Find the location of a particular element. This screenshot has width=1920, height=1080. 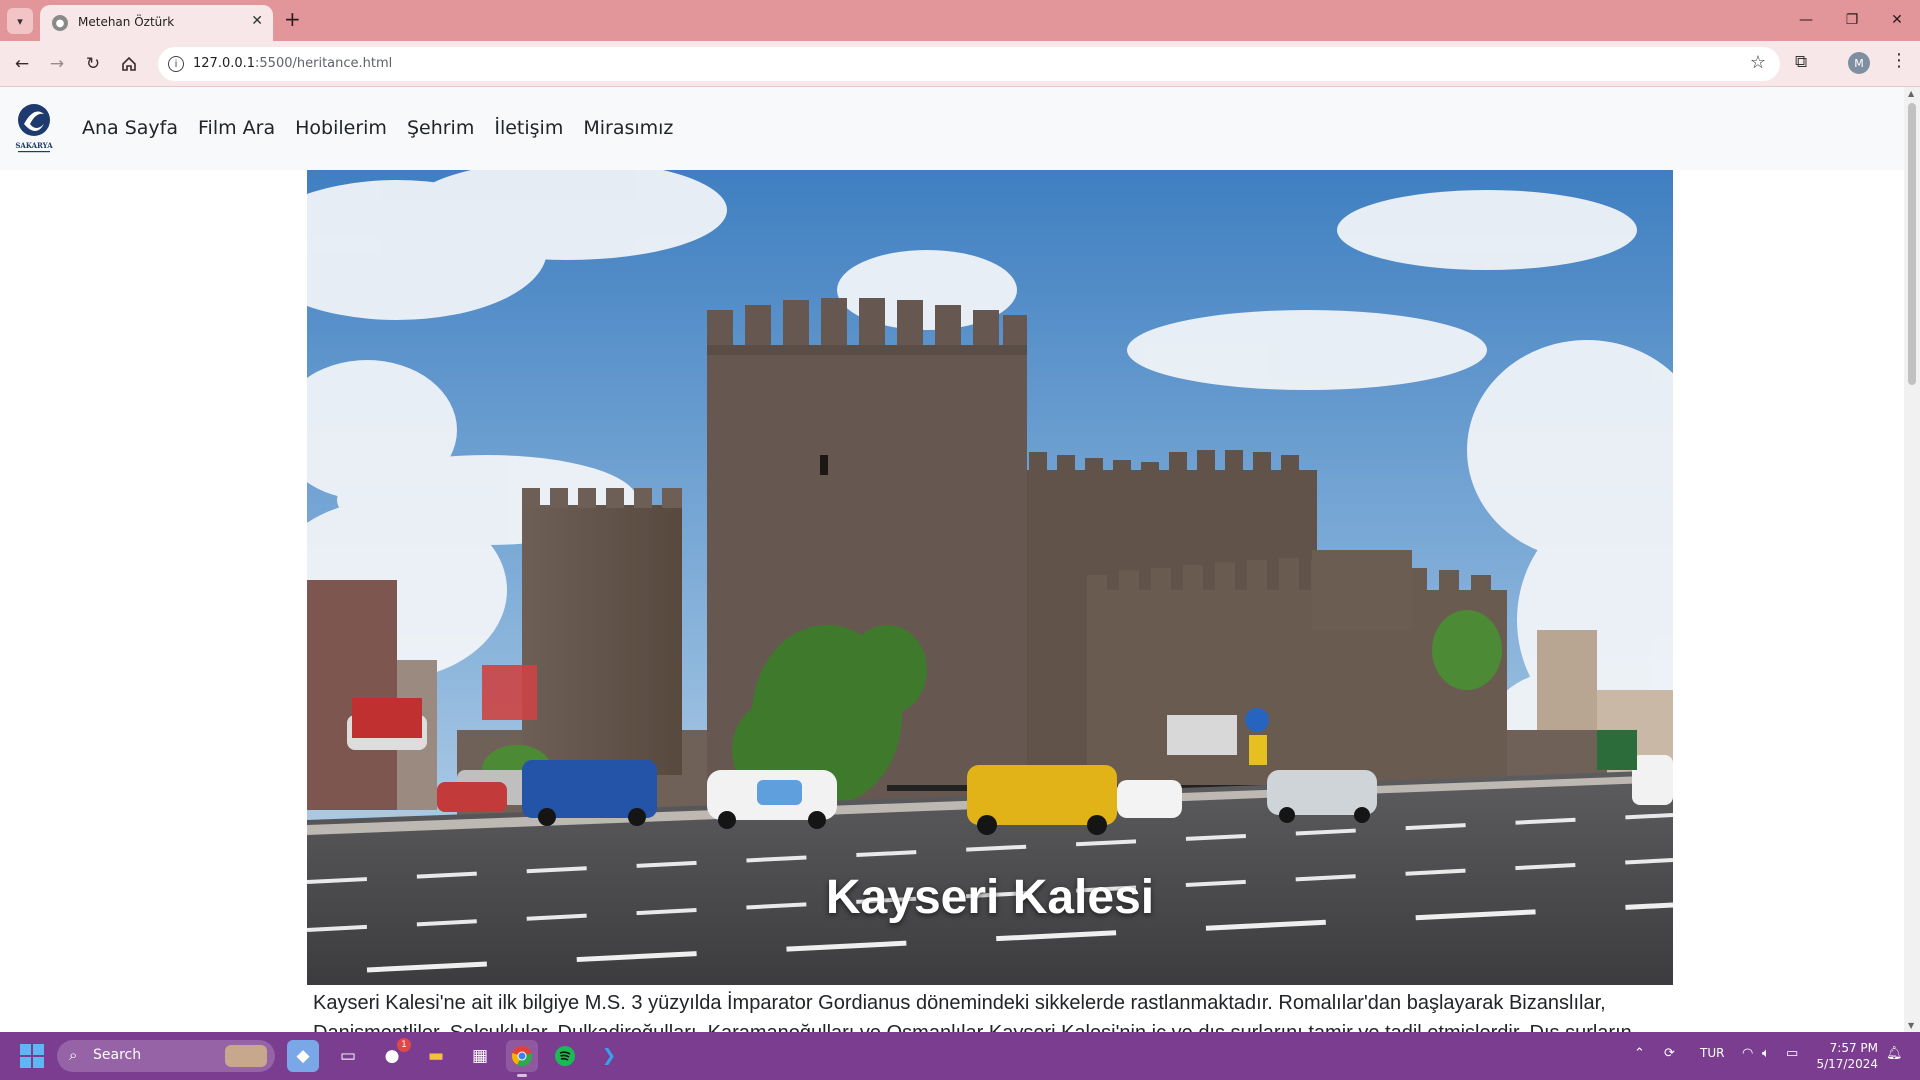

restore-button: ❐ is located at coordinates (1852, 20).